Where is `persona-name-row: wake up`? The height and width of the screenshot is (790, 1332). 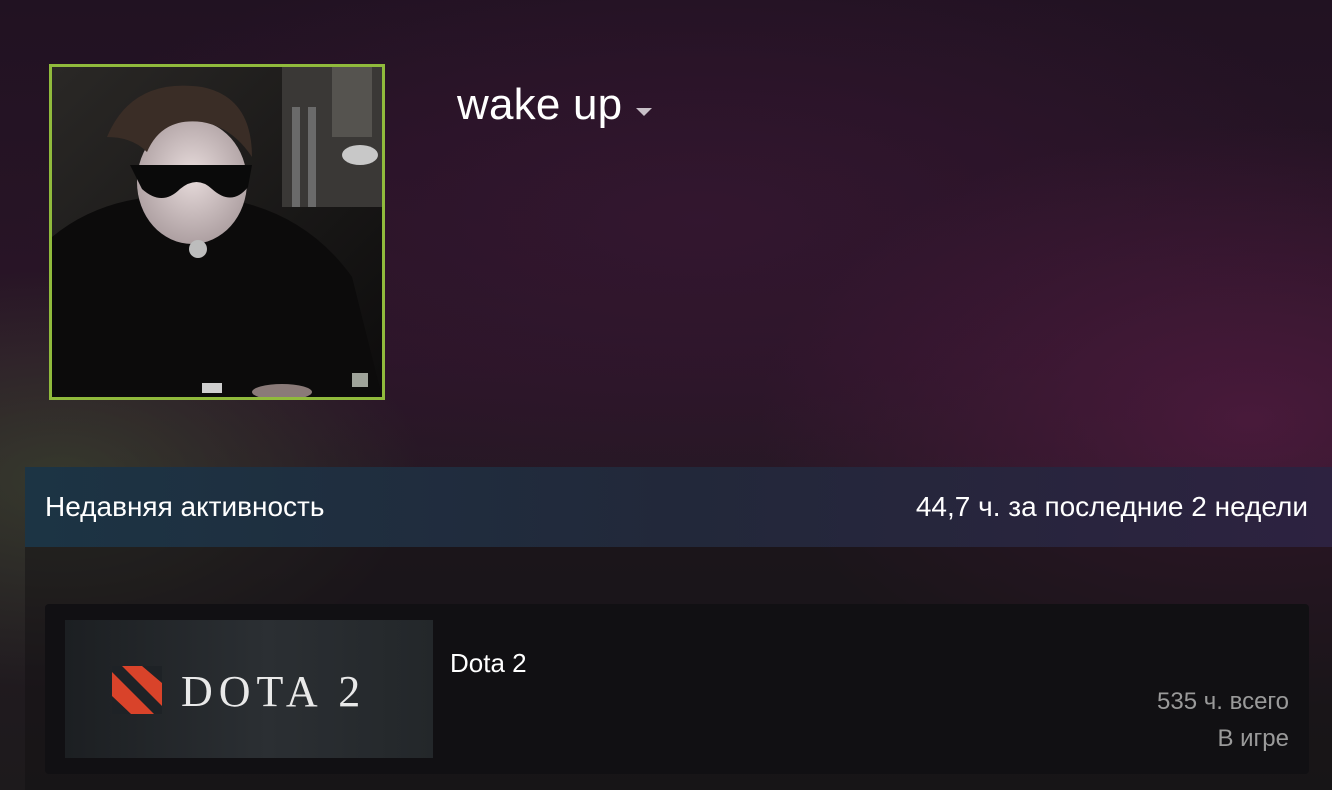 persona-name-row: wake up is located at coordinates (555, 105).